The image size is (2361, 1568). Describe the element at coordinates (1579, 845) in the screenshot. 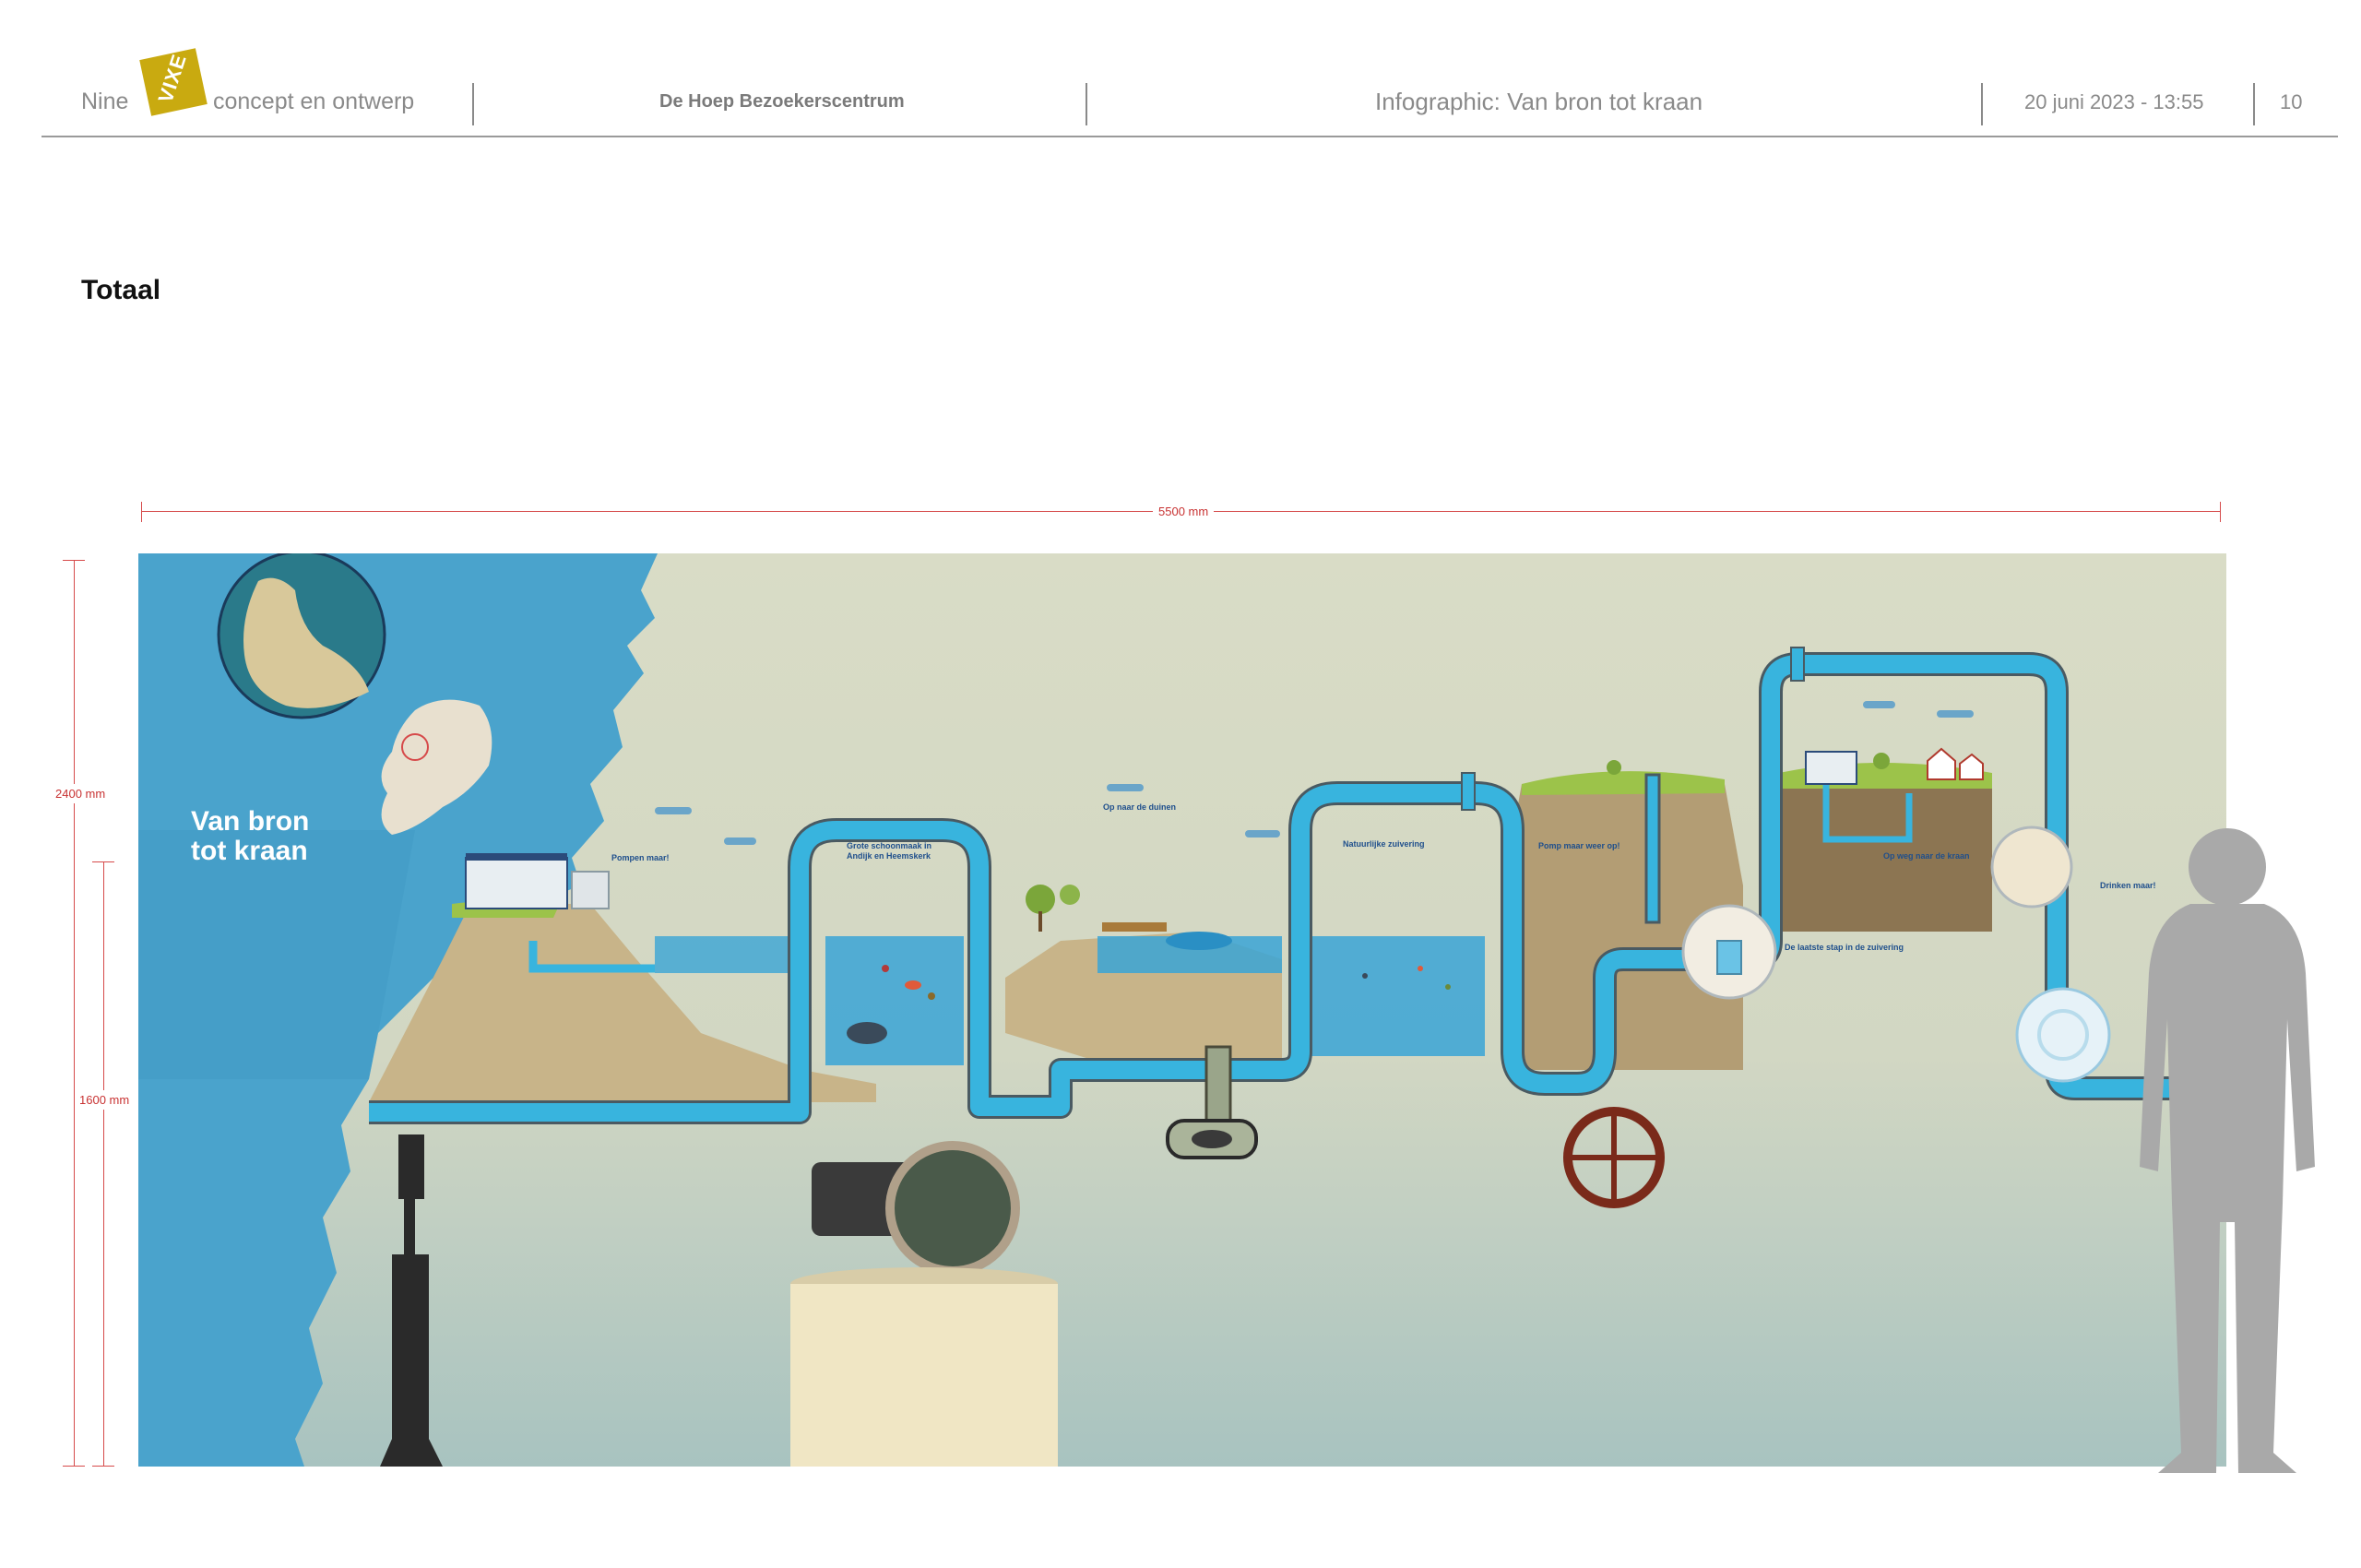

I see `panel-title-pomp: Pomp maar weer op!` at that location.